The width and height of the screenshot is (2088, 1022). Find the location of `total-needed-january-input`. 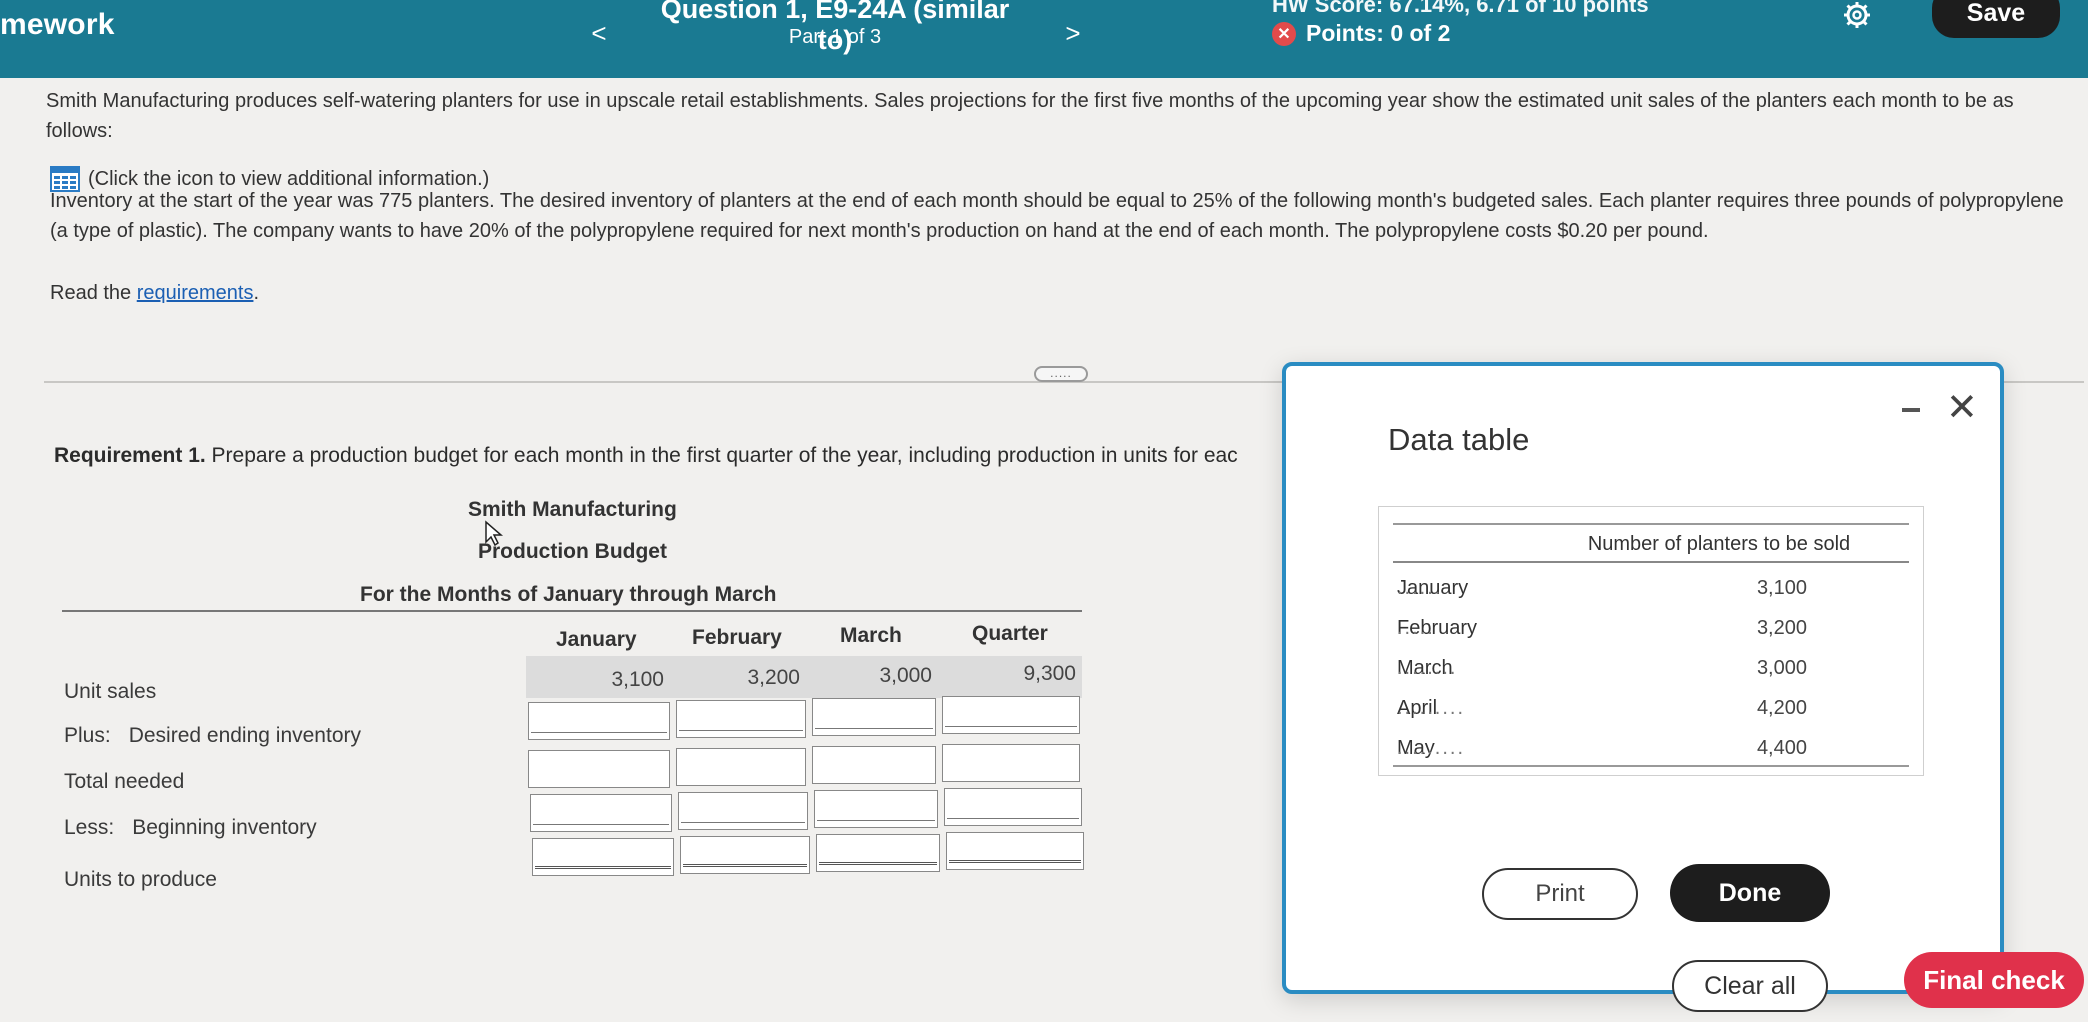

total-needed-january-input is located at coordinates (599, 769).